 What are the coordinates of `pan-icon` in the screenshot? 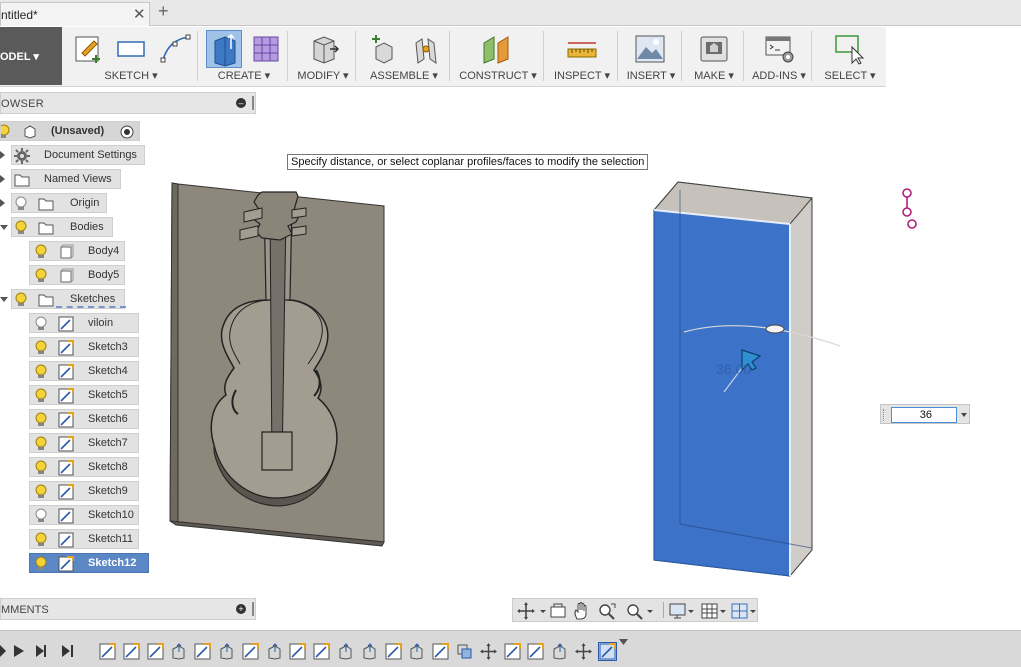 It's located at (581, 611).